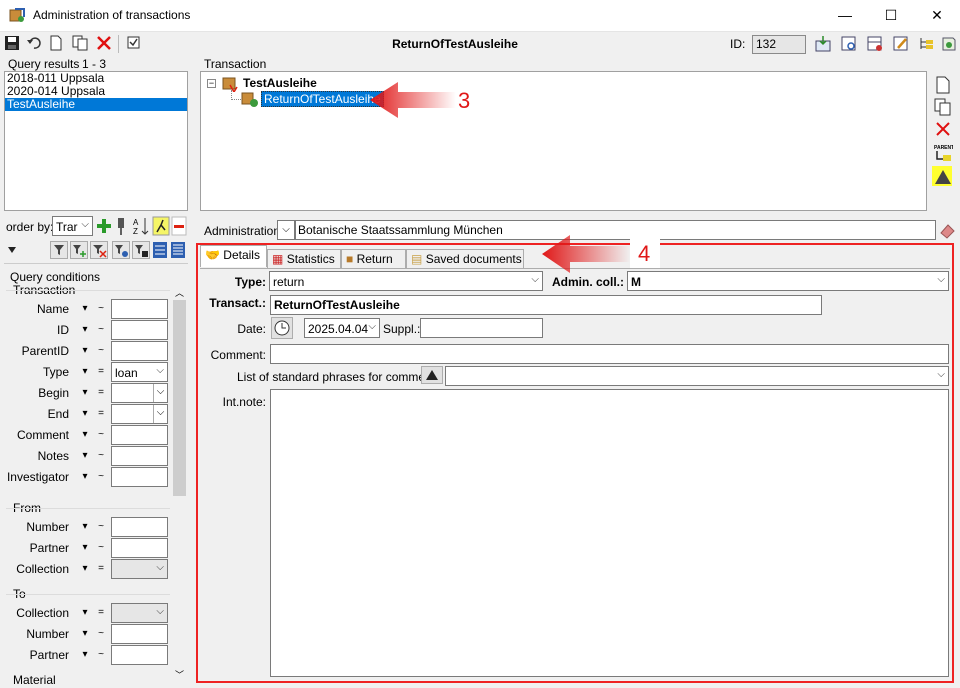  I want to click on edit-notes-icon, so click(901, 44).